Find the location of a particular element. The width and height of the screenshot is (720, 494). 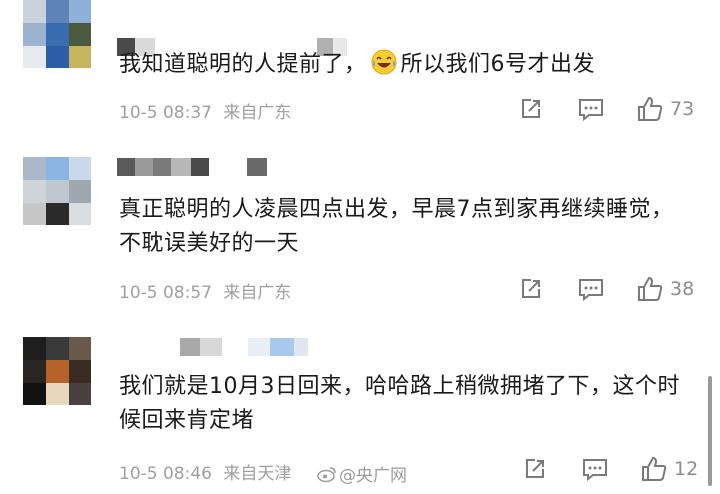

comment-text: 真正聪明的人凌晨四点出发，早晨7点到家再继续睡觉，不耽误美好的一天 is located at coordinates (396, 226).